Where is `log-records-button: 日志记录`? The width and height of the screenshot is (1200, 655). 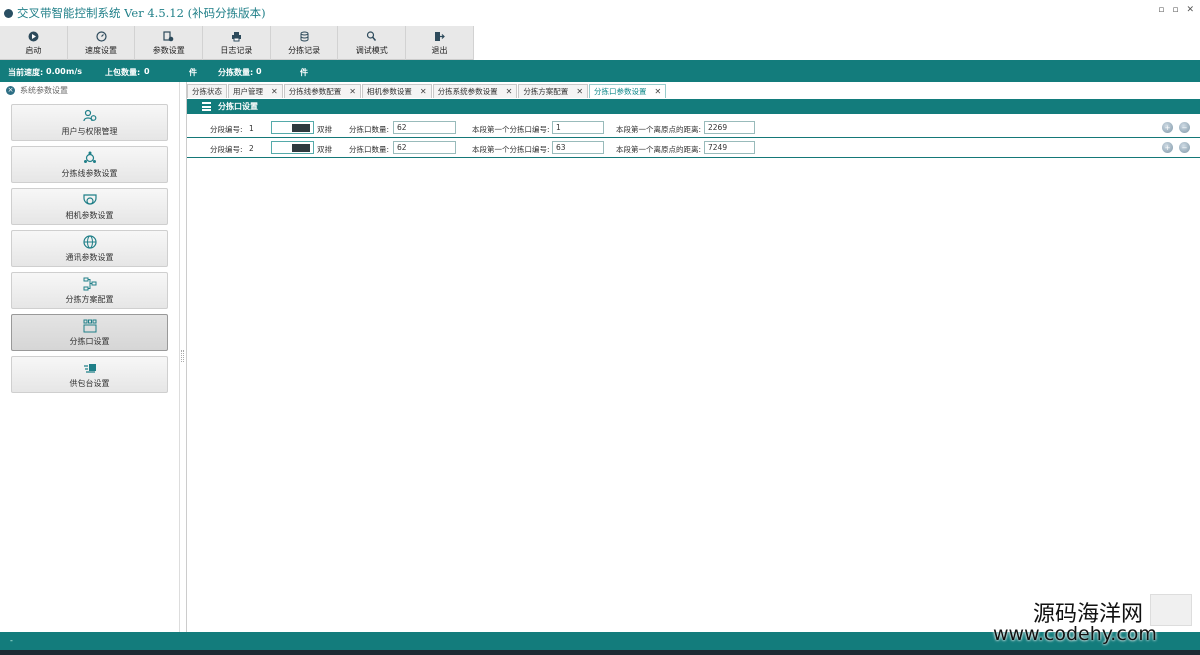 log-records-button: 日志记录 is located at coordinates (237, 43).